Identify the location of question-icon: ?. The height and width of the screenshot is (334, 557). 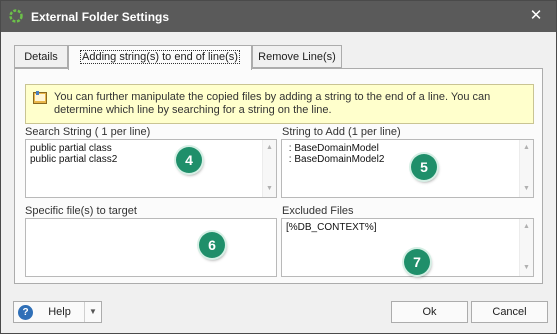
(25, 312).